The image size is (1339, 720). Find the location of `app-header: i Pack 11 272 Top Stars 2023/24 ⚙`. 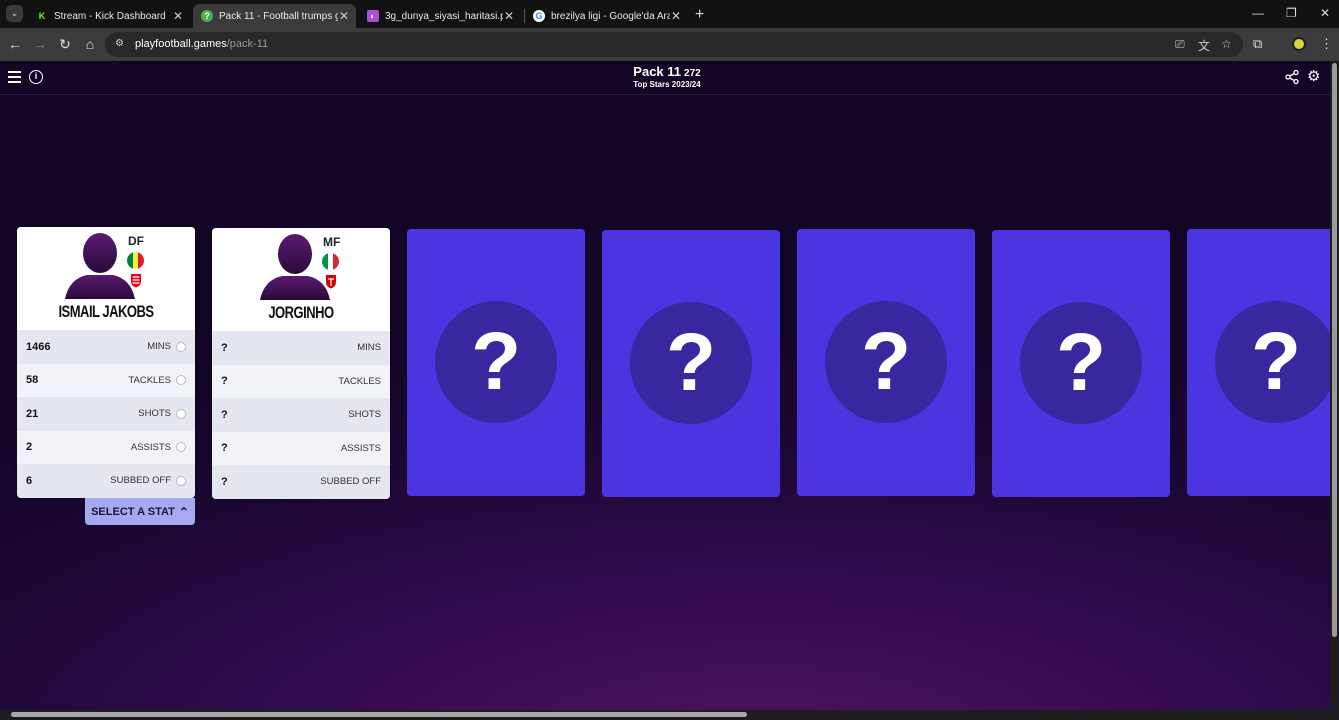

app-header: i Pack 11 272 Top Stars 2023/24 ⚙ is located at coordinates (665, 78).